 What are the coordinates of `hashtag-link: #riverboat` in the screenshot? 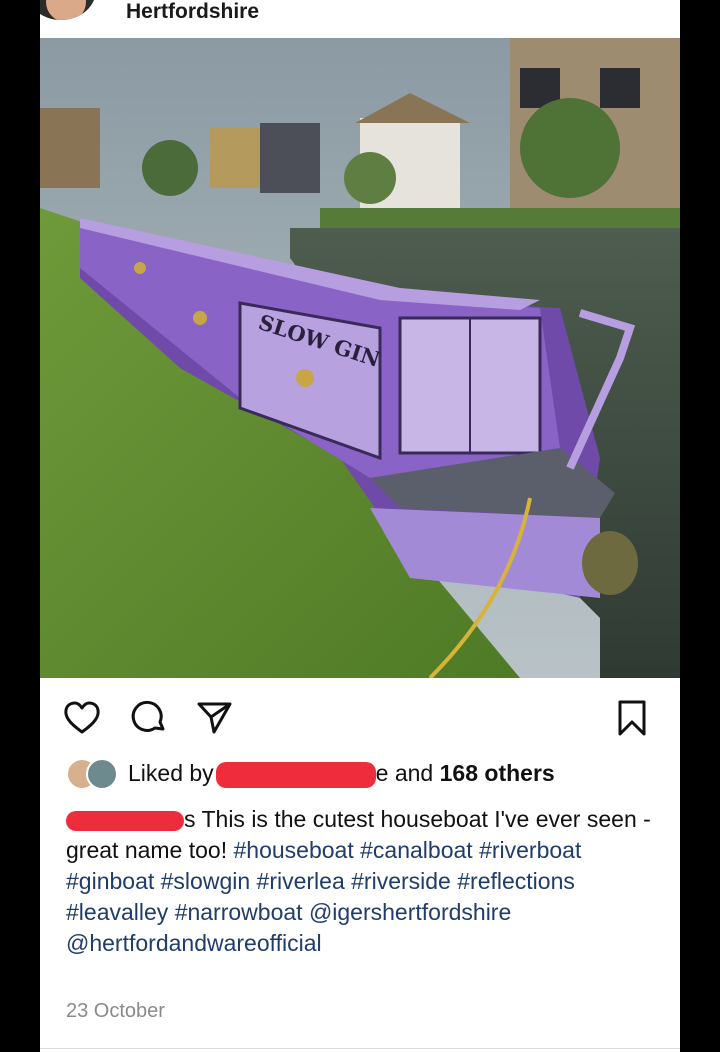 It's located at (530, 850).